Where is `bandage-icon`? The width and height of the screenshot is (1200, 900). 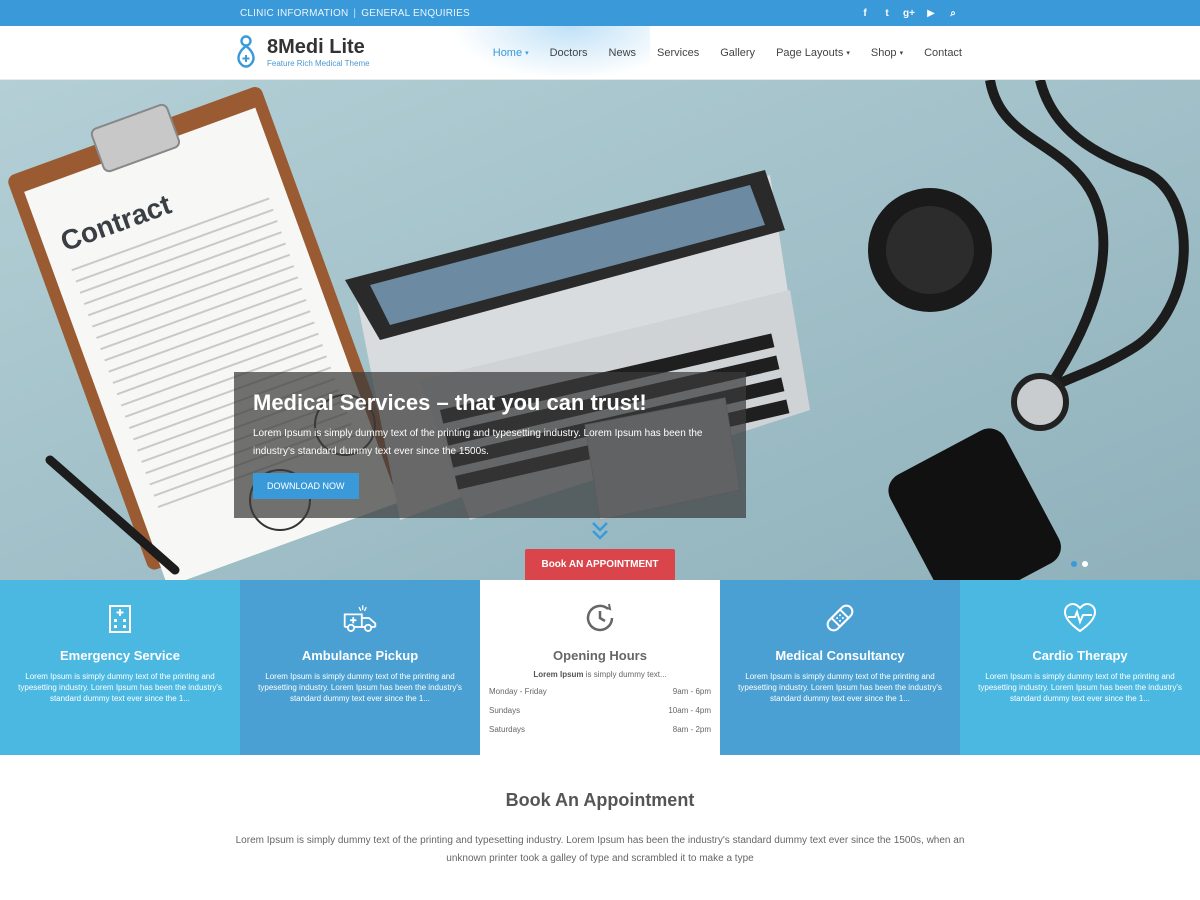 bandage-icon is located at coordinates (840, 618).